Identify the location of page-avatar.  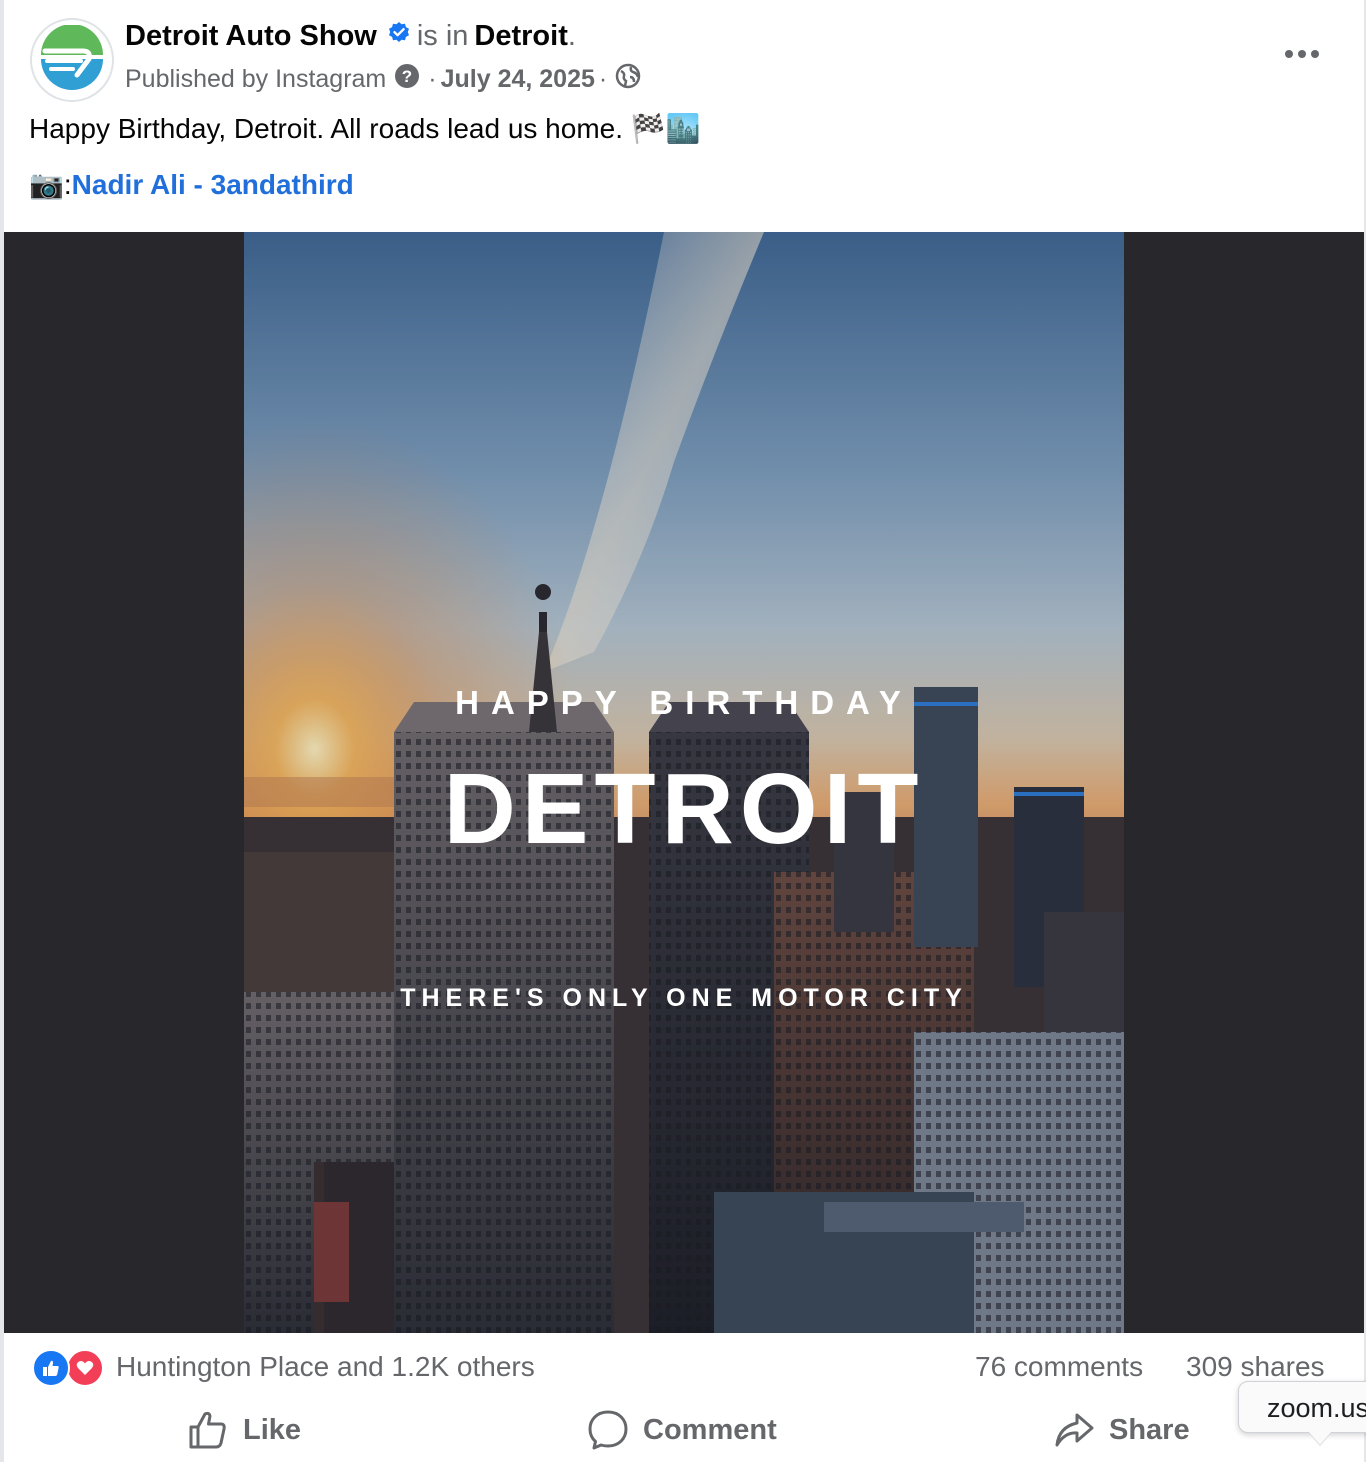
(72, 60).